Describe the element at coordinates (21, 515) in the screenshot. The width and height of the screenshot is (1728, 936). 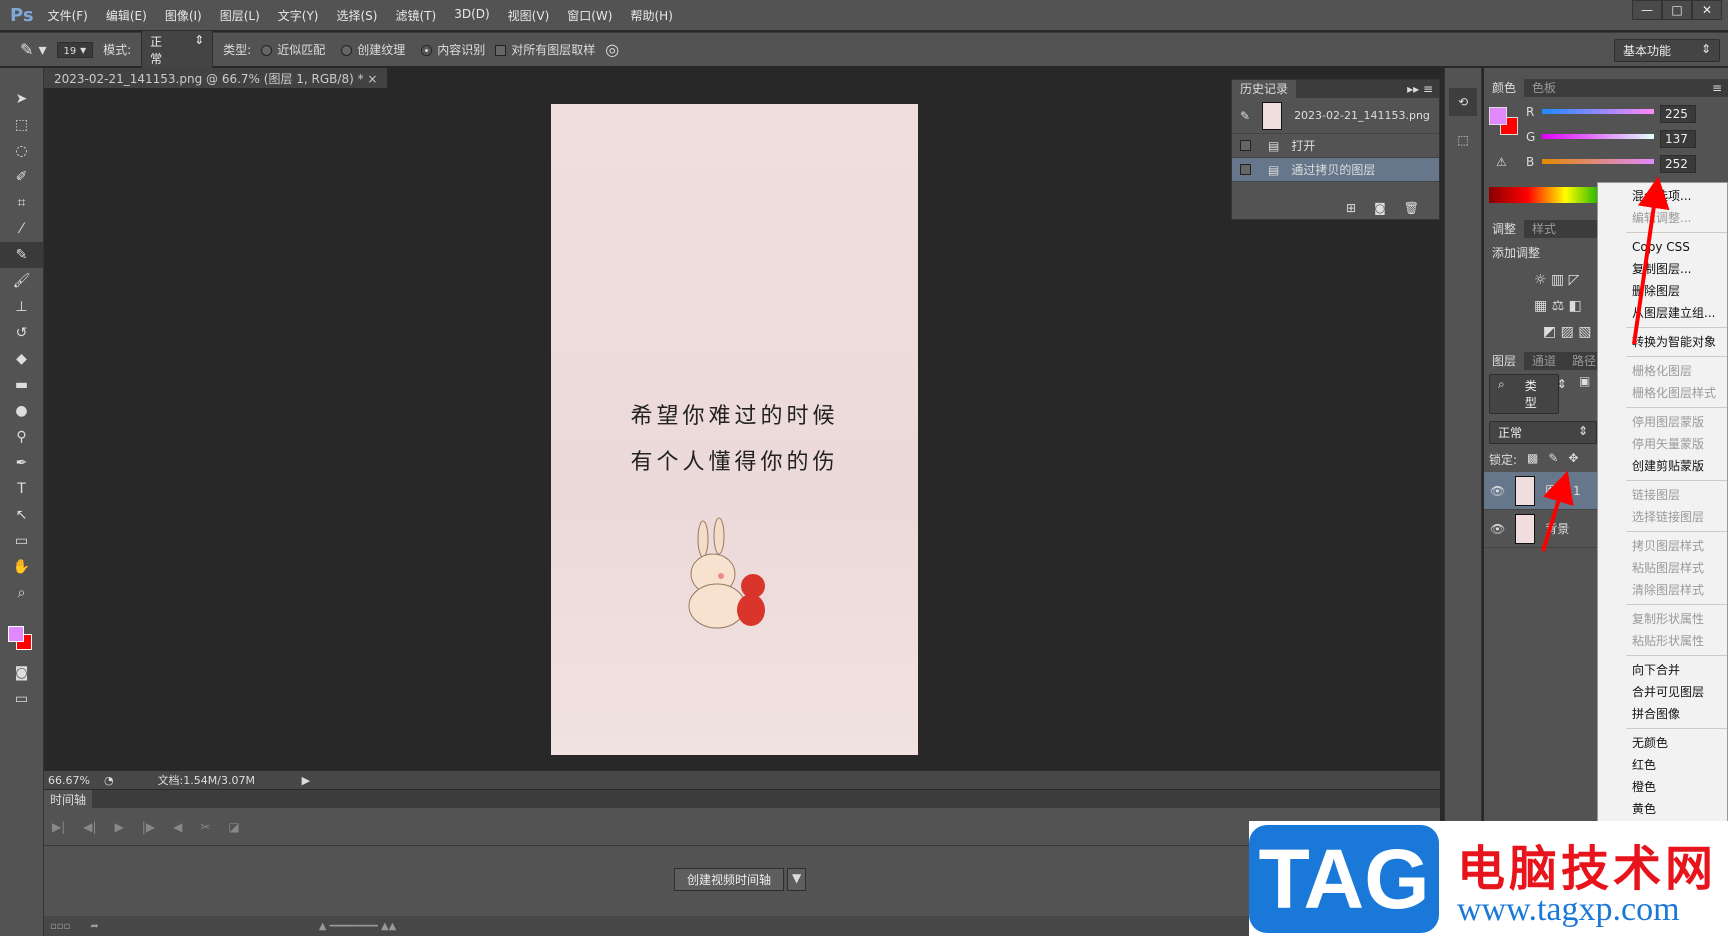
I see `path-select-tool-icon: ↖` at that location.